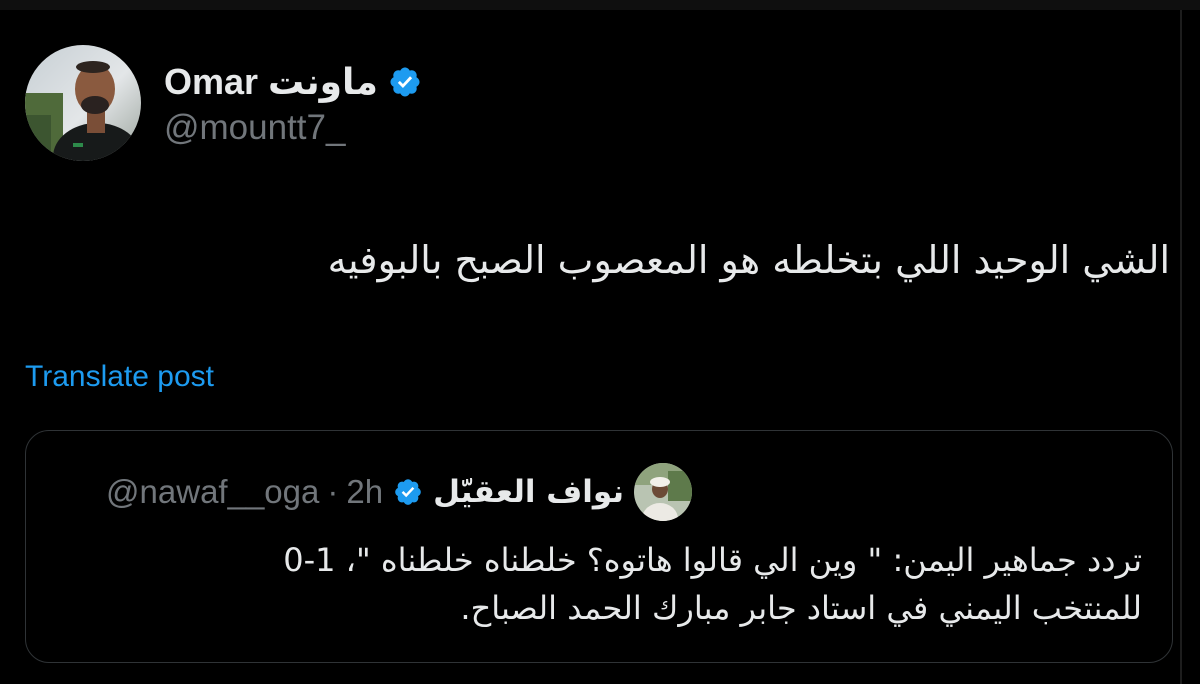 Image resolution: width=1200 pixels, height=684 pixels. Describe the element at coordinates (271, 82) in the screenshot. I see `author-display-name: Omar ماونت` at that location.